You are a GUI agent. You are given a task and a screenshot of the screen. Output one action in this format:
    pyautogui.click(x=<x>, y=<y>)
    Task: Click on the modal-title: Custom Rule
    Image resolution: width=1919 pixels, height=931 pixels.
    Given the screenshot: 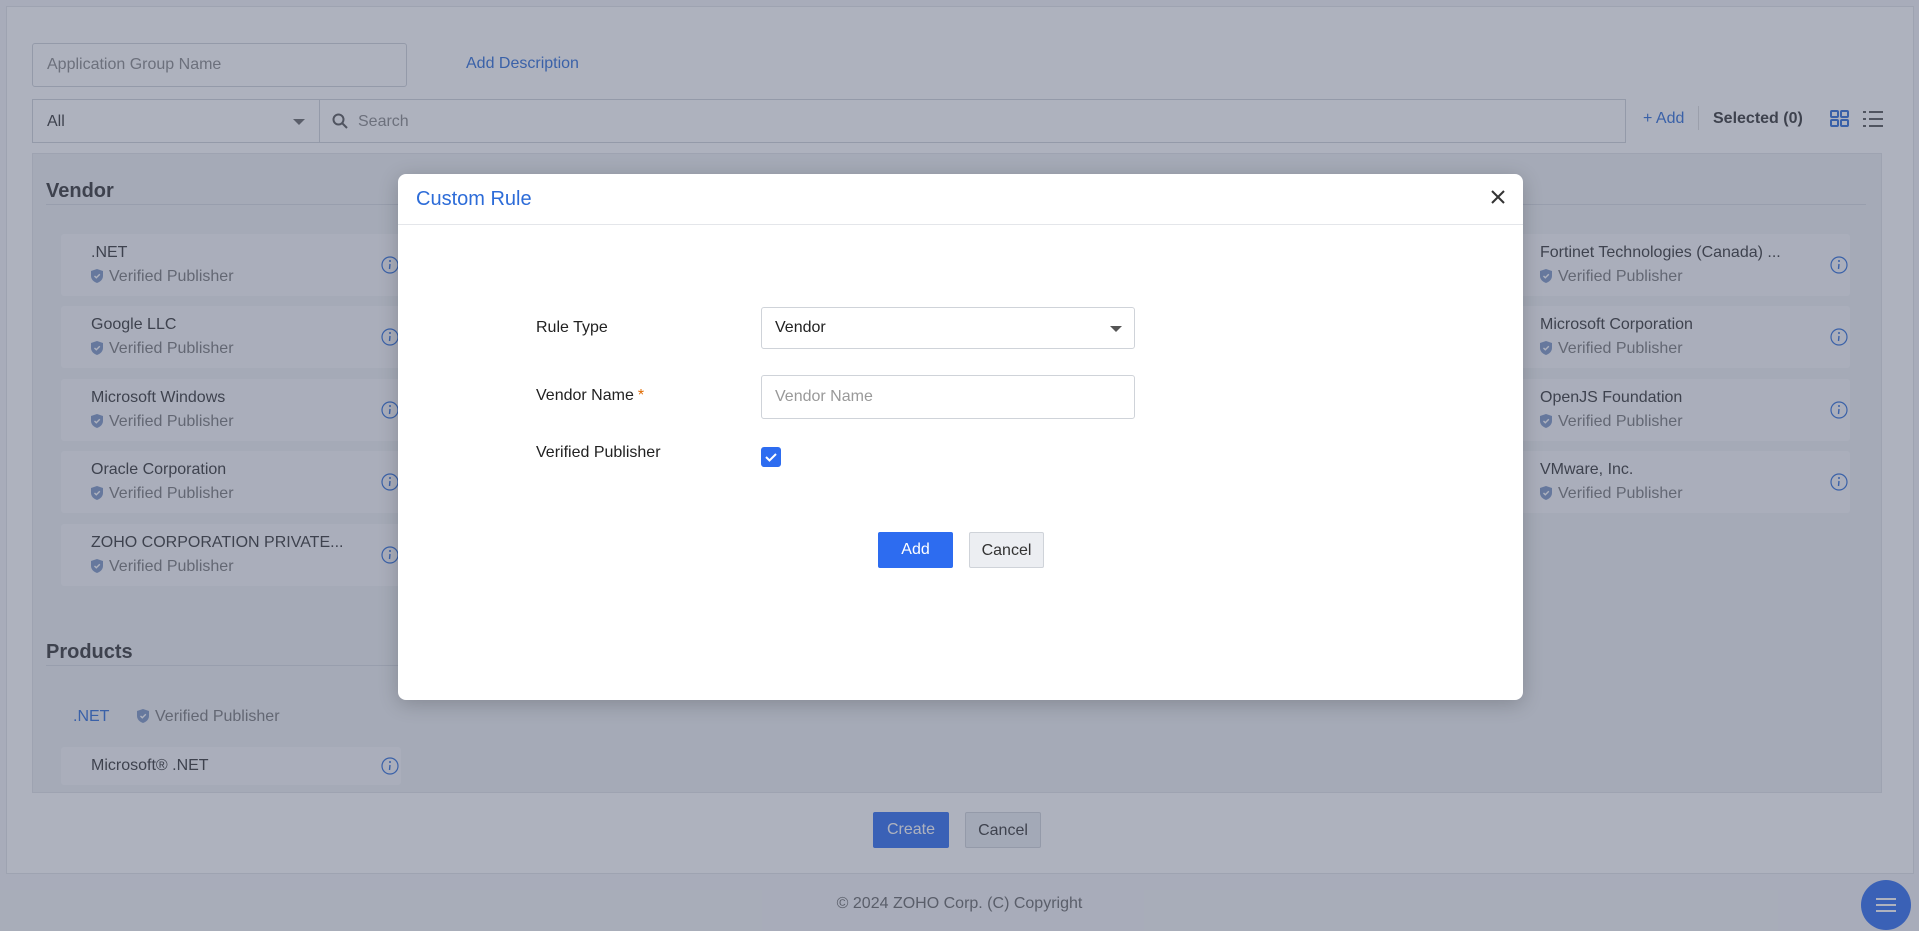 What is the action you would take?
    pyautogui.click(x=474, y=199)
    